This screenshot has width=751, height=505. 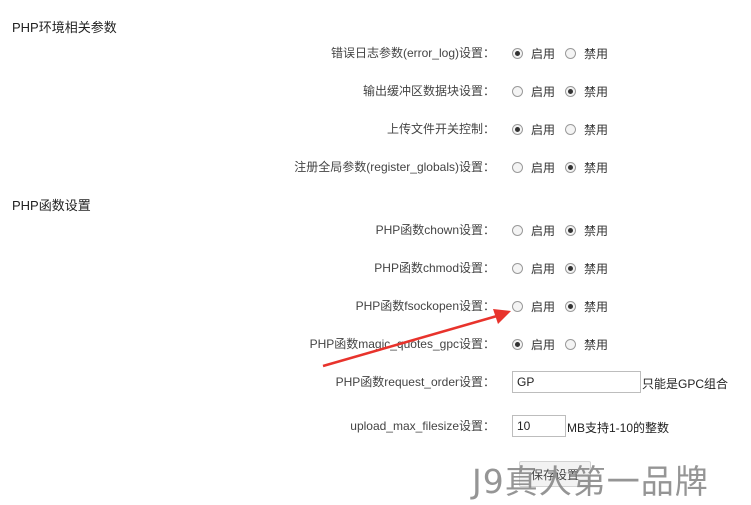 I want to click on watermark-text: J9真人第一品牌, so click(x=590, y=481).